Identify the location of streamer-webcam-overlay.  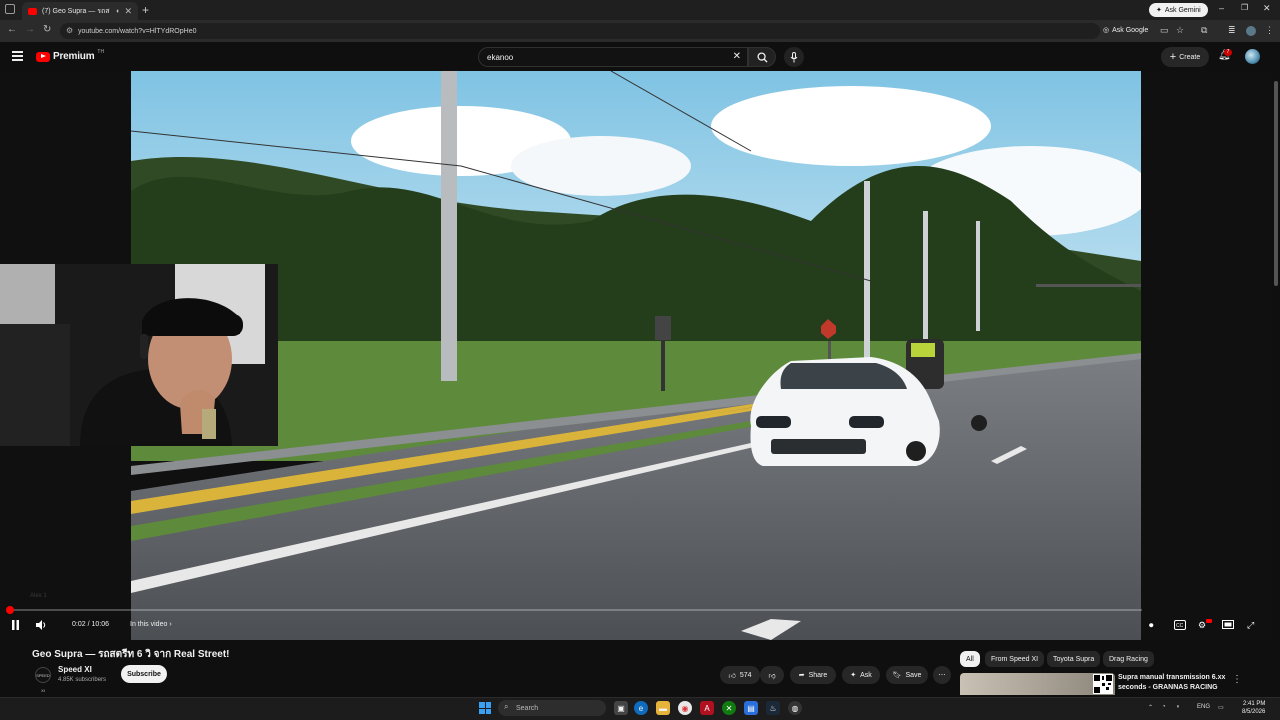
(139, 355).